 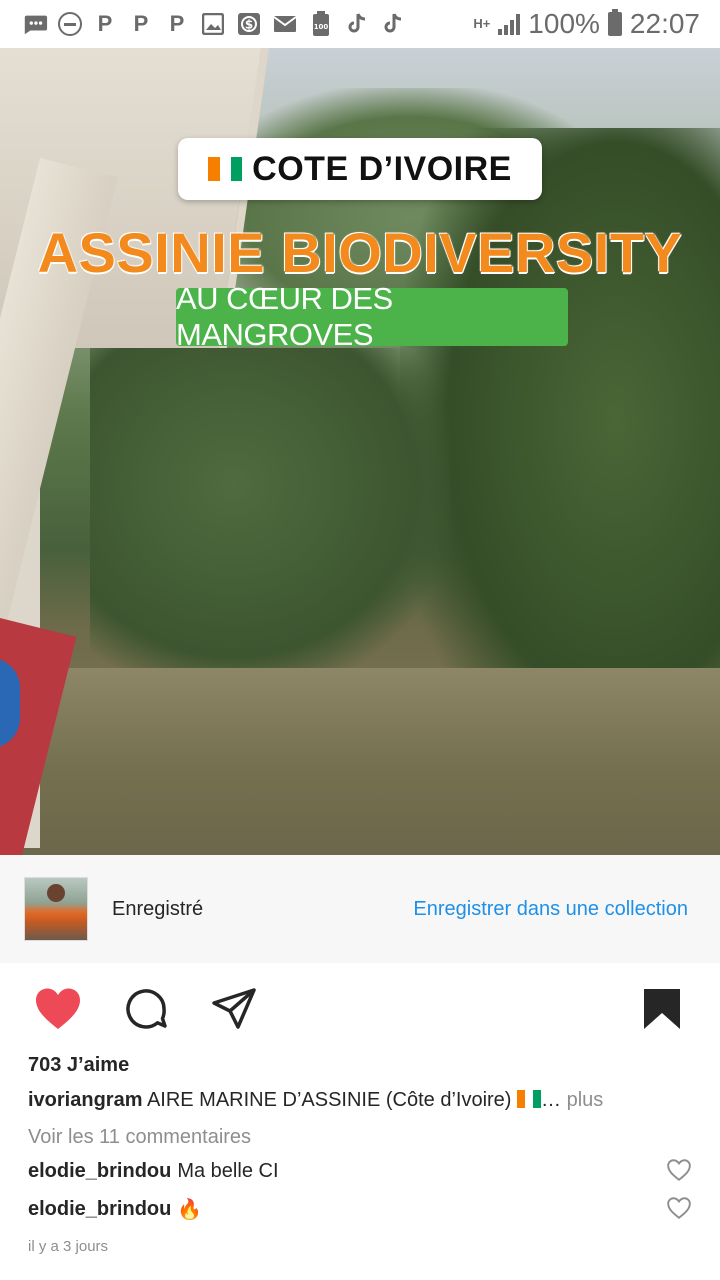 I want to click on battery-percent: 100%, so click(x=564, y=23).